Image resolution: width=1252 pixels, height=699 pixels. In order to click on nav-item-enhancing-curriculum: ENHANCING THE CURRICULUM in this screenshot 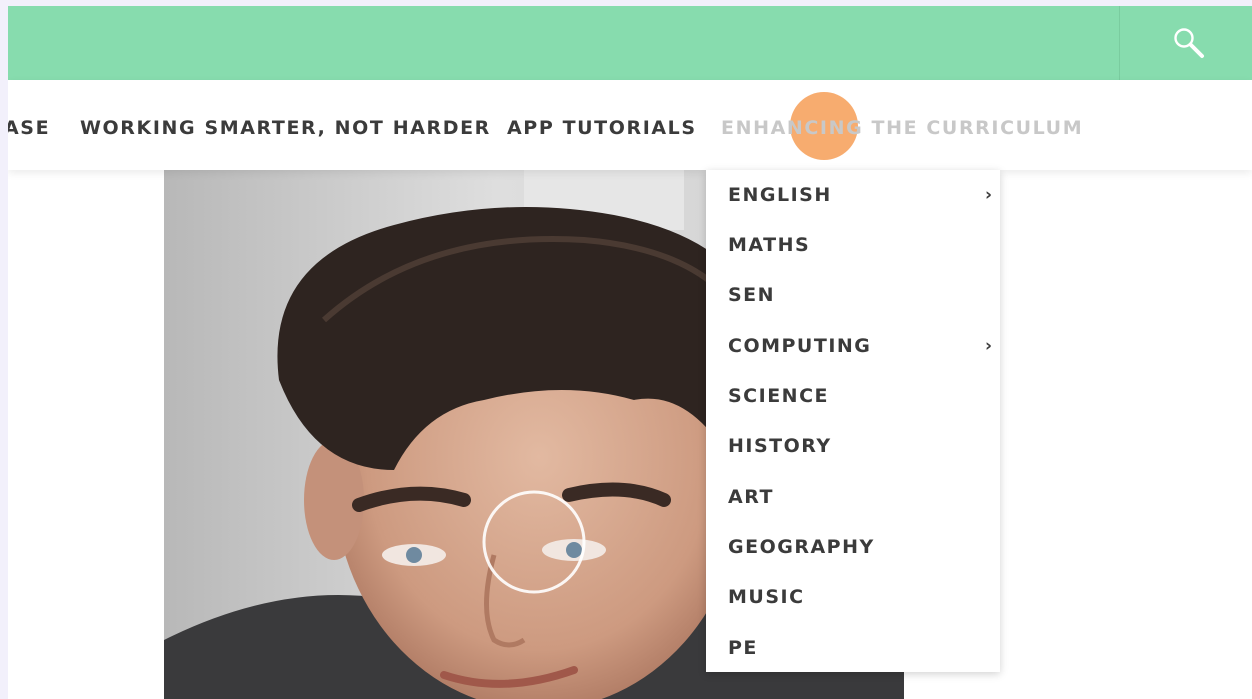, I will do `click(902, 128)`.